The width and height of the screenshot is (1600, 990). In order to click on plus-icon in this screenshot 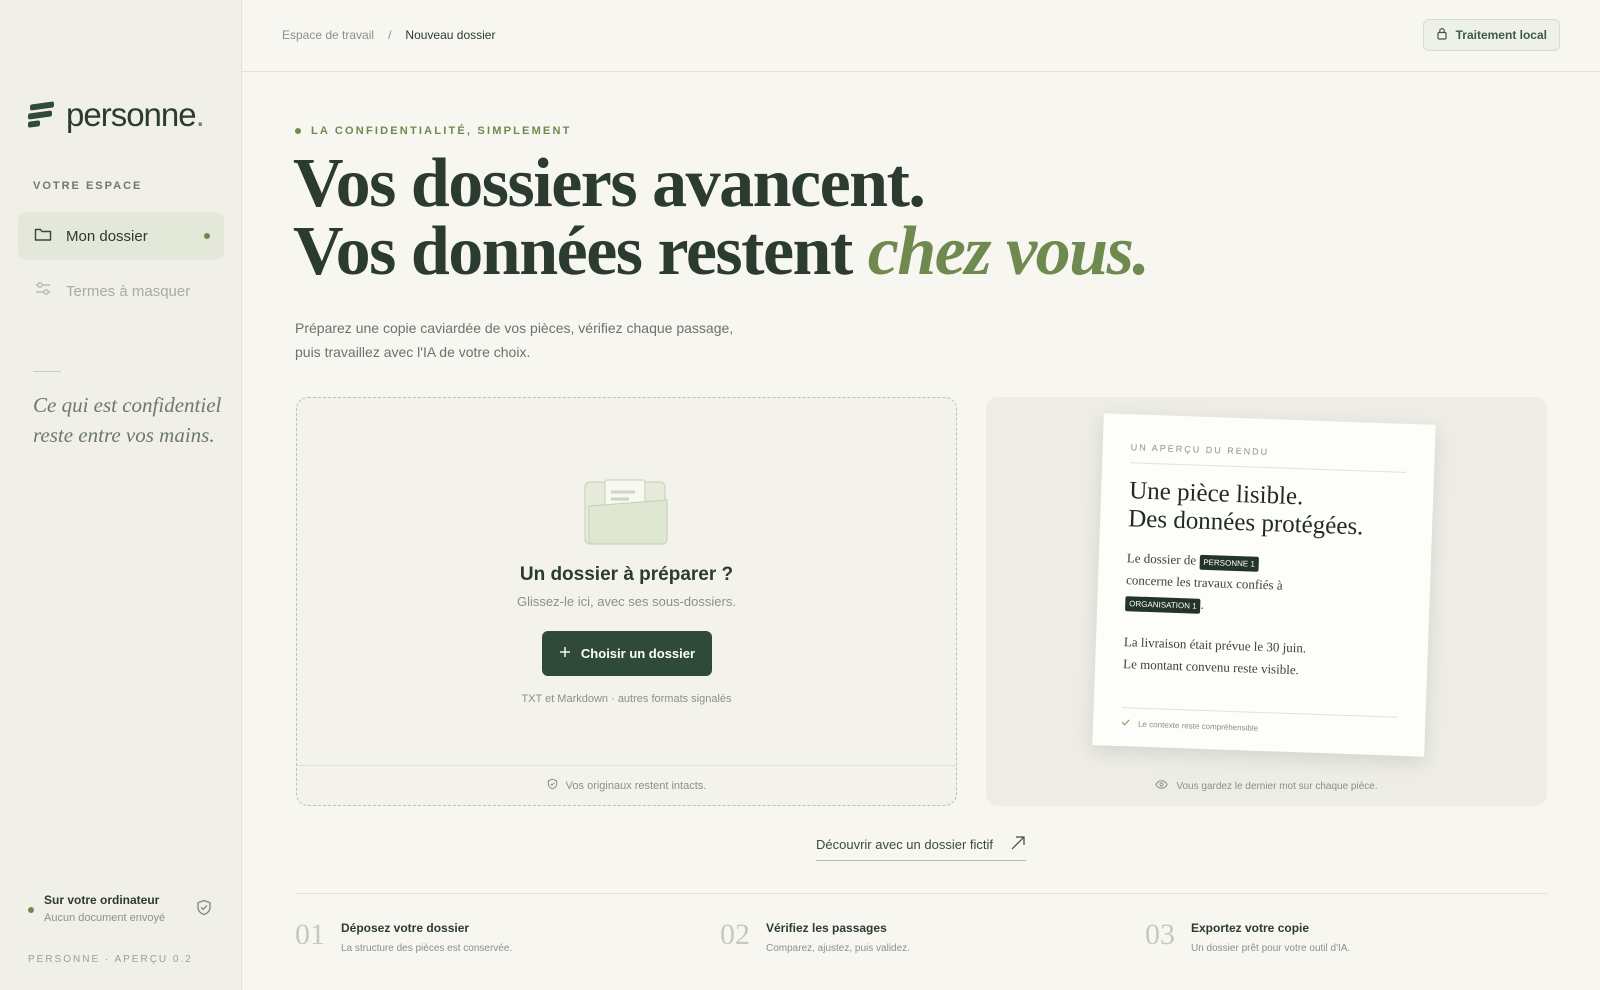, I will do `click(565, 653)`.